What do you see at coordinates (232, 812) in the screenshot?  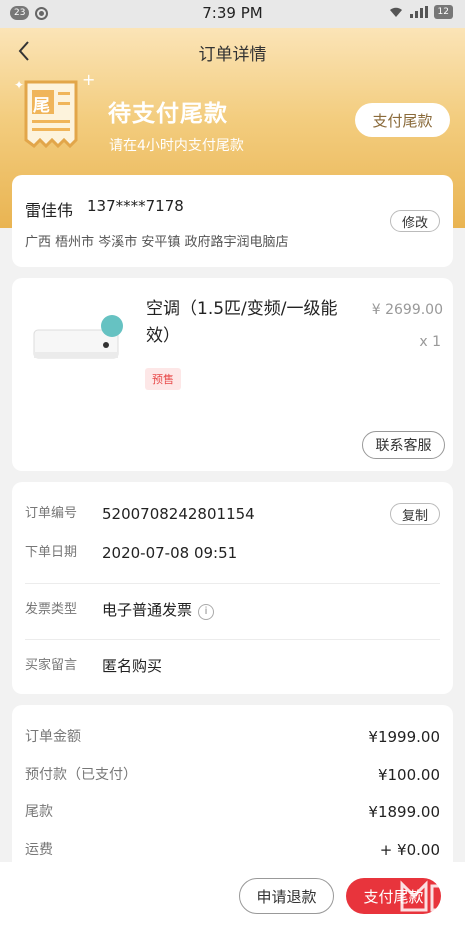 I see `amount-row: 尾款 ¥1899.00` at bounding box center [232, 812].